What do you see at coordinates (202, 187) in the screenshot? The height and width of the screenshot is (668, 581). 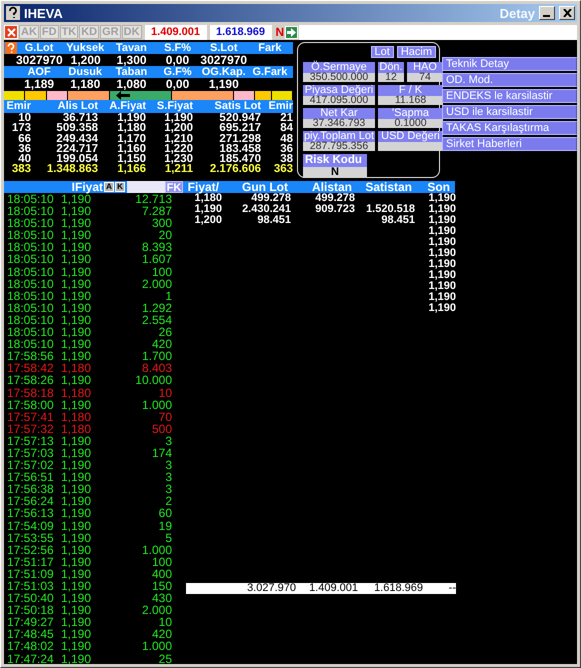 I see `column-header: Fiyat/` at bounding box center [202, 187].